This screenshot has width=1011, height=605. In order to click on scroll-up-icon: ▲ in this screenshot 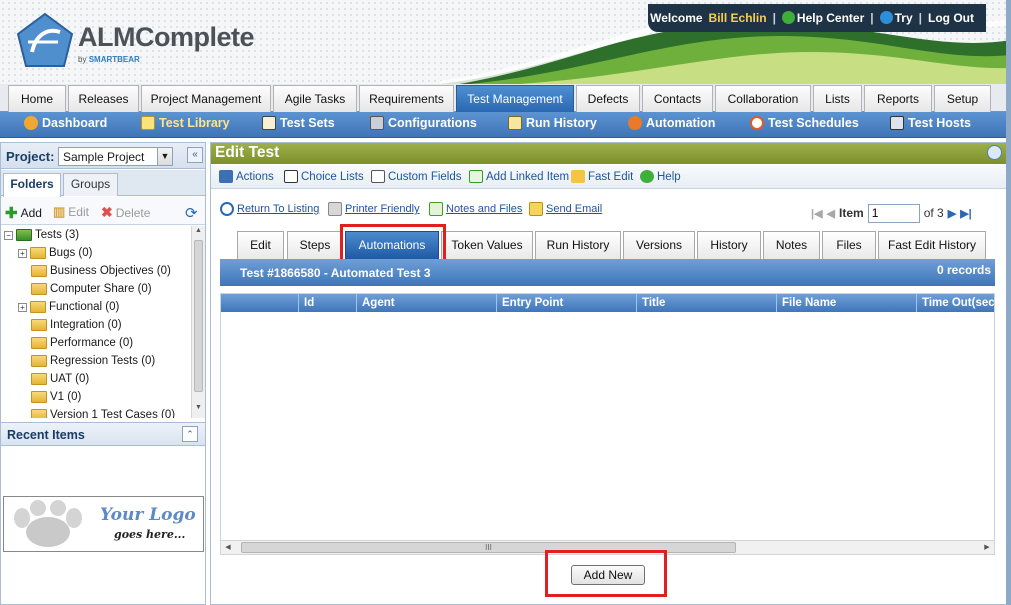, I will do `click(198, 233)`.